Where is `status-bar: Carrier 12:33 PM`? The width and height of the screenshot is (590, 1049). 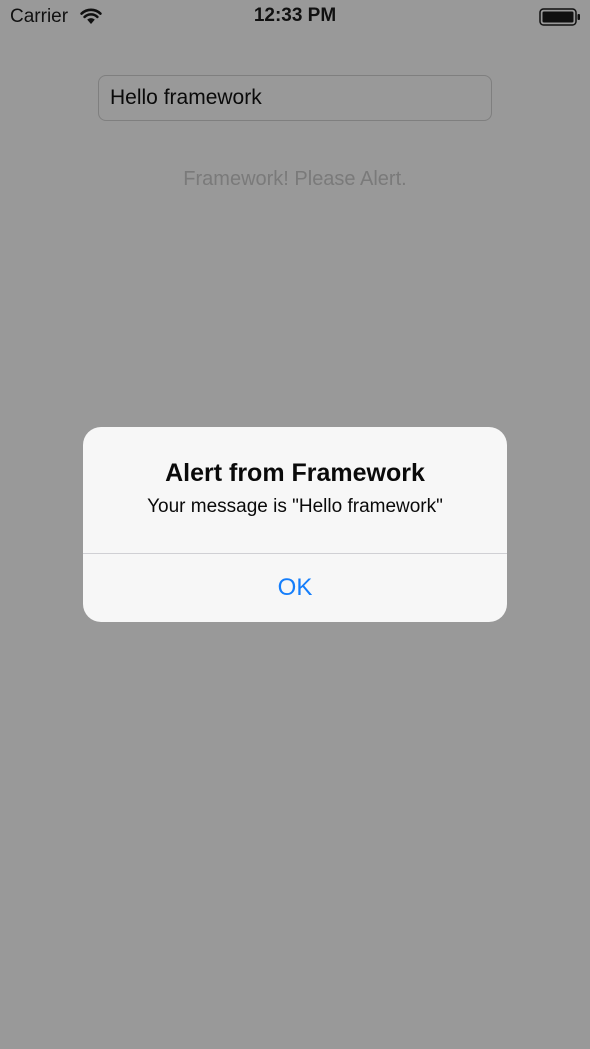
status-bar: Carrier 12:33 PM is located at coordinates (295, 17).